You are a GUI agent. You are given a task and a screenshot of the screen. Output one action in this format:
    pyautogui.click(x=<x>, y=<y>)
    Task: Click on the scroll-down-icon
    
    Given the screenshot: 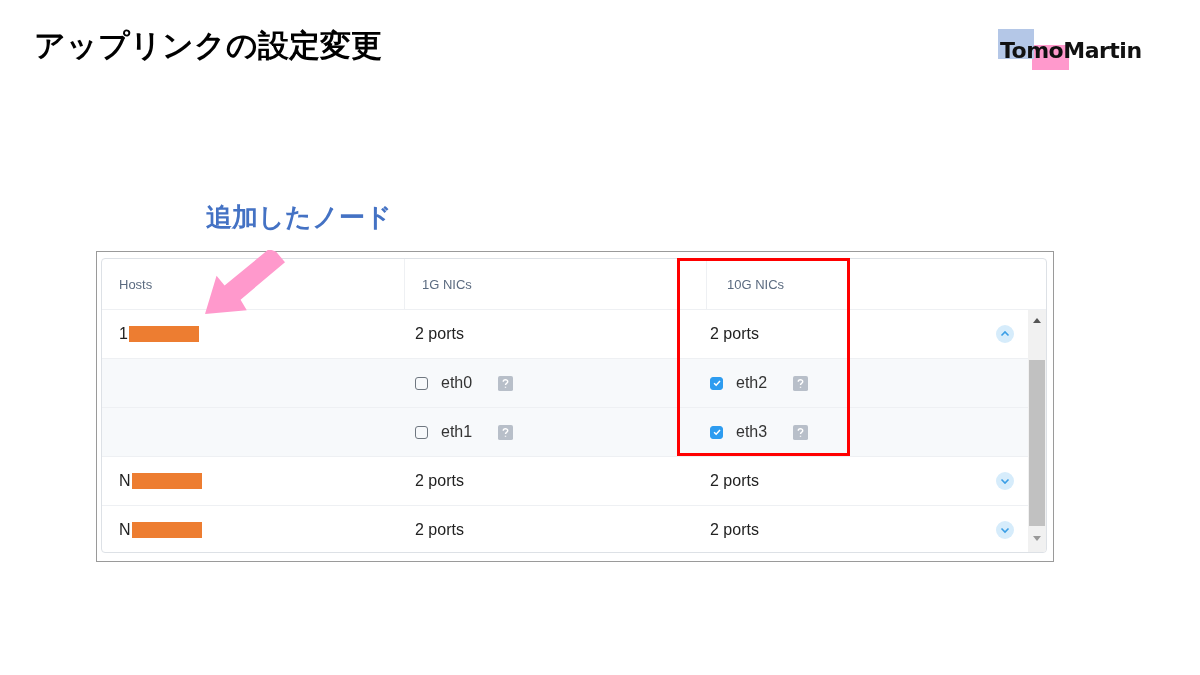 What is the action you would take?
    pyautogui.click(x=1037, y=538)
    